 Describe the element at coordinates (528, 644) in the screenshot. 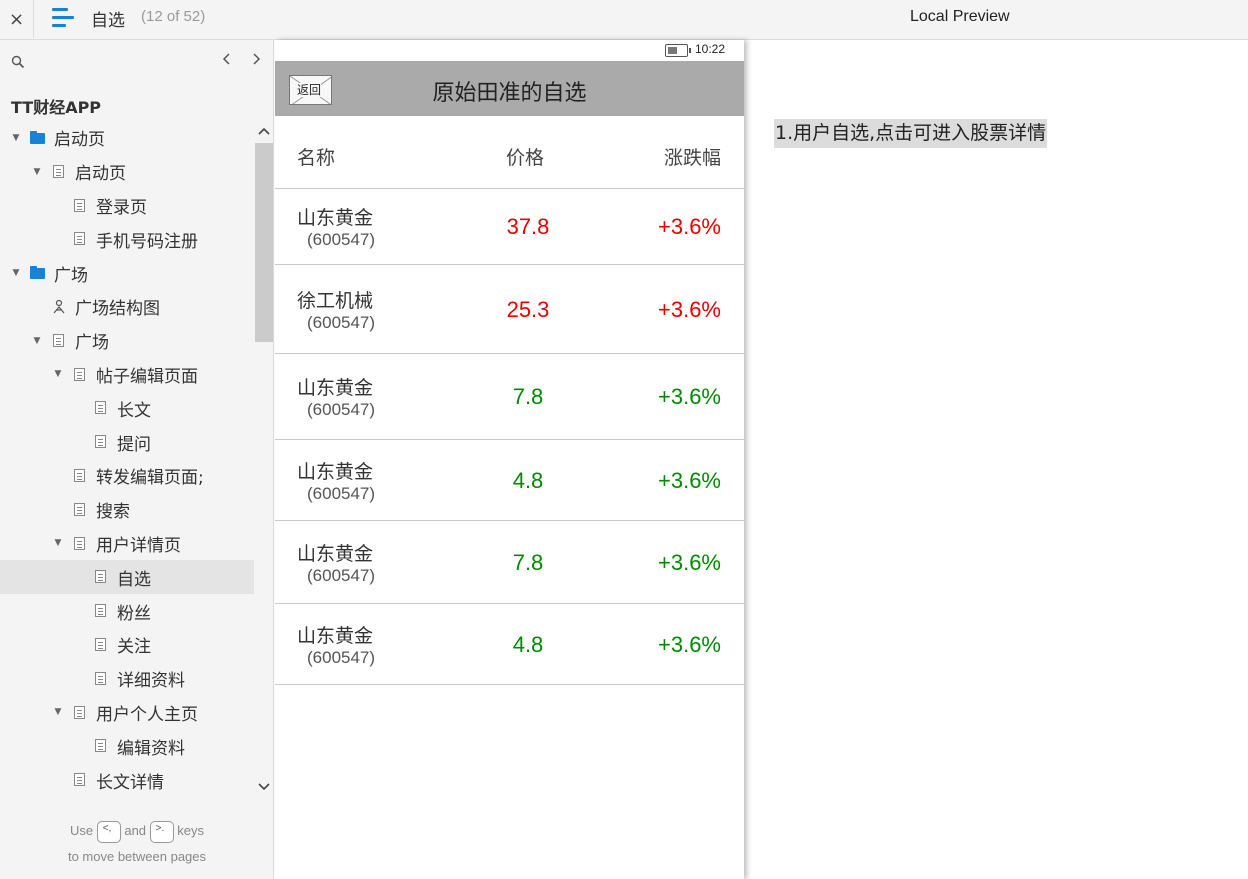

I see `stock-price: 4.8` at that location.